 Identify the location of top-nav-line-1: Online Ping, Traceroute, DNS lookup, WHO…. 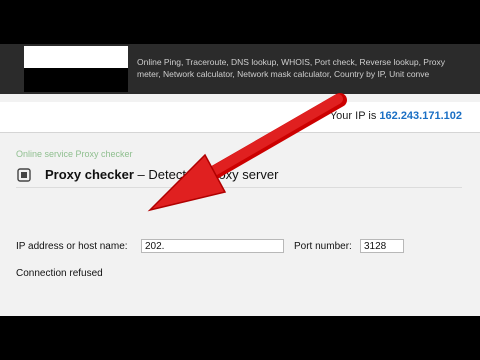
(308, 62).